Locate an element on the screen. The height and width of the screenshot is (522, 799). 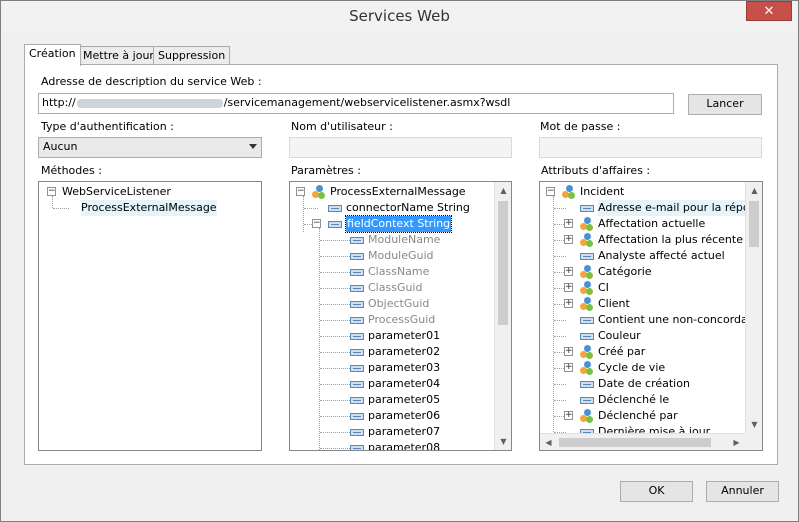
launch-button: Lancer is located at coordinates (725, 104).